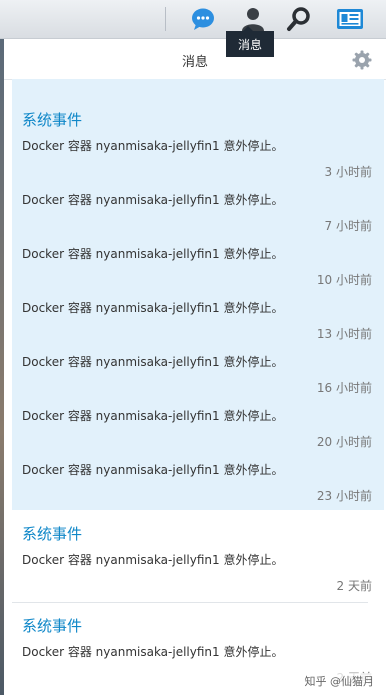 Image resolution: width=386 pixels, height=695 pixels. Describe the element at coordinates (344, 280) in the screenshot. I see `message-time: 10 小时前` at that location.